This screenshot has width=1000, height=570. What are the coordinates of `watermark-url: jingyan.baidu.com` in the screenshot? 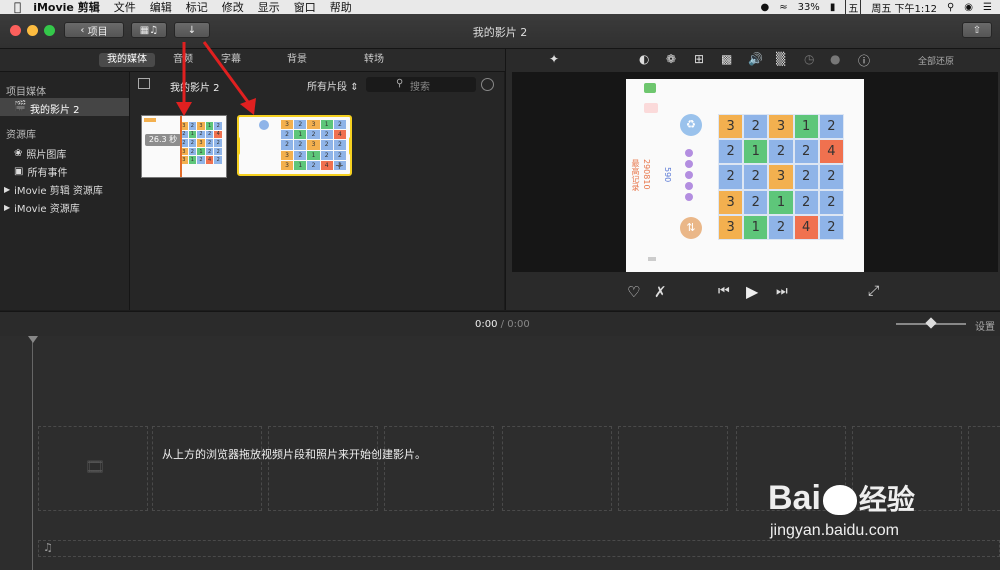 It's located at (834, 530).